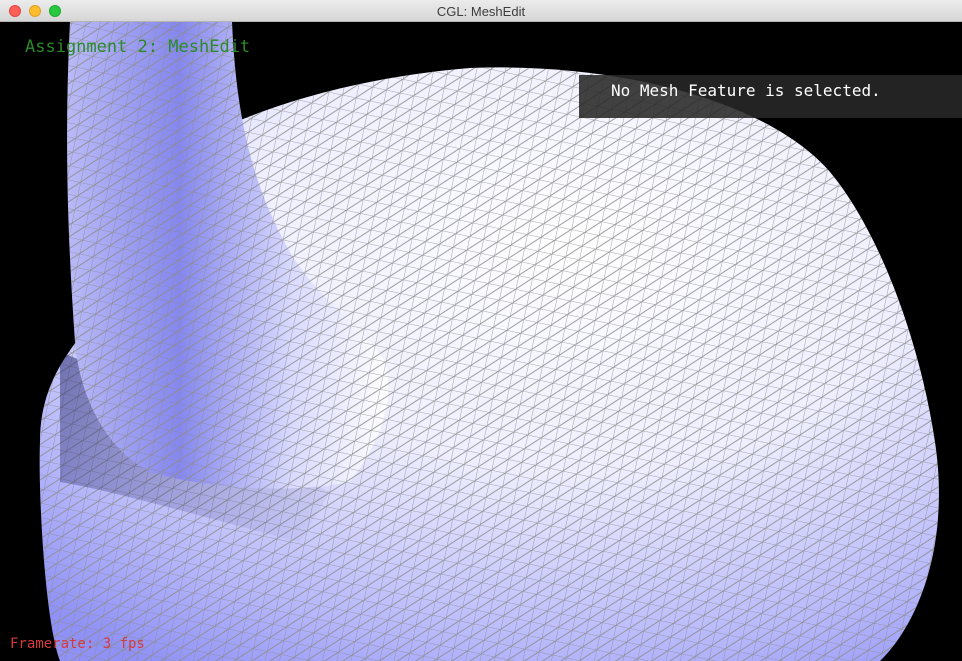 The height and width of the screenshot is (661, 962). What do you see at coordinates (746, 90) in the screenshot?
I see `selection-status-text: No Mesh Feature is selected.` at bounding box center [746, 90].